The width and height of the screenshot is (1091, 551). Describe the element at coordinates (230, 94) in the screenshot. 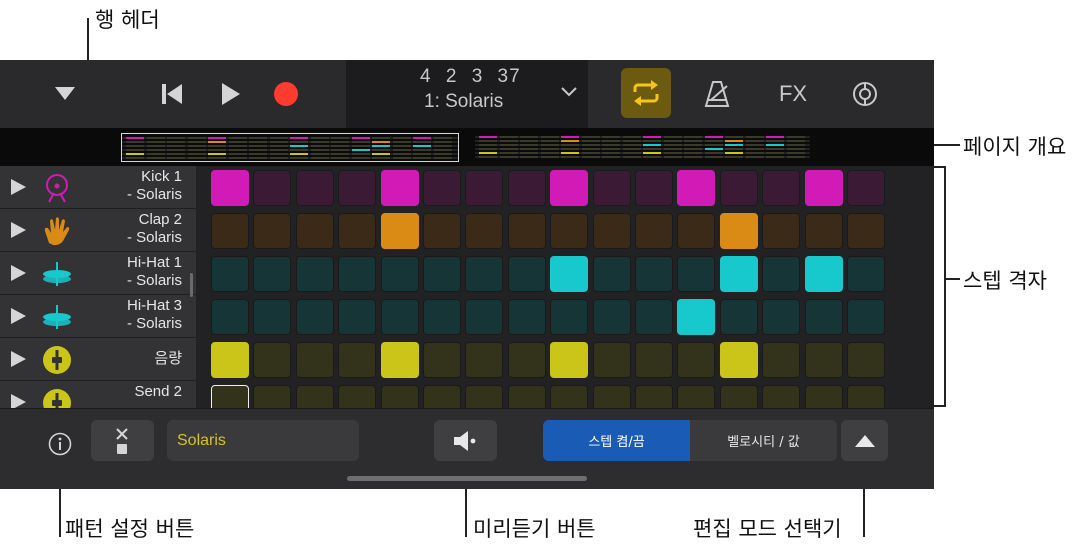

I see `play-button` at that location.